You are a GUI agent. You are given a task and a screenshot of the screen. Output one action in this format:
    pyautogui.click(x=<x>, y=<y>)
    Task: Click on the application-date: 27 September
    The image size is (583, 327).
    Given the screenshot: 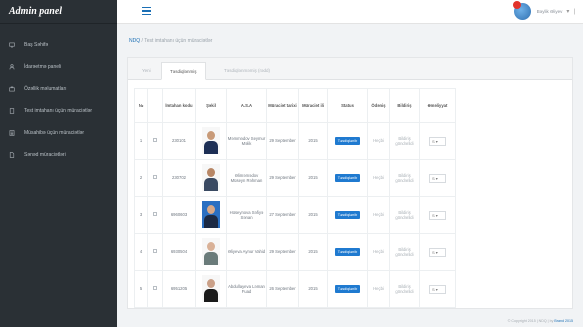 What is the action you would take?
    pyautogui.click(x=282, y=215)
    